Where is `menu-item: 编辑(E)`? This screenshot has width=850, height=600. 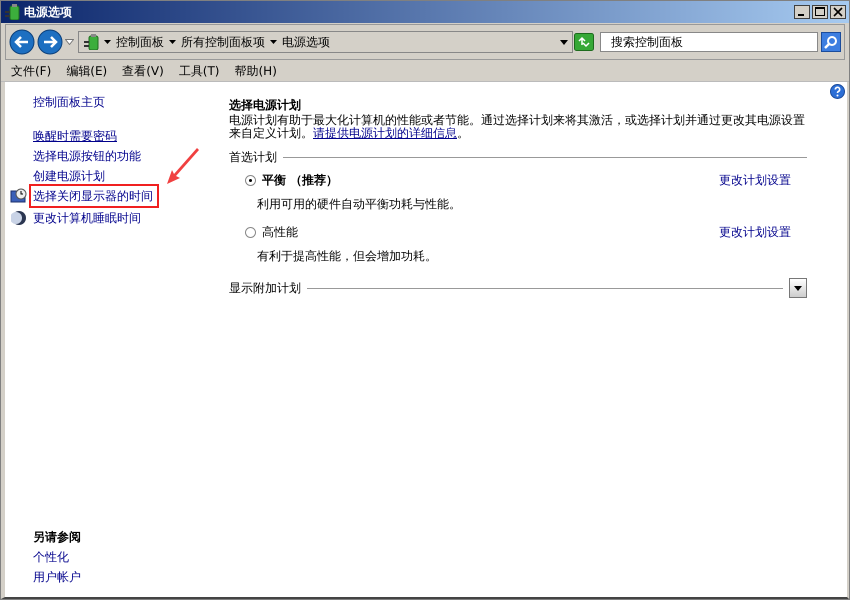 menu-item: 编辑(E) is located at coordinates (87, 71).